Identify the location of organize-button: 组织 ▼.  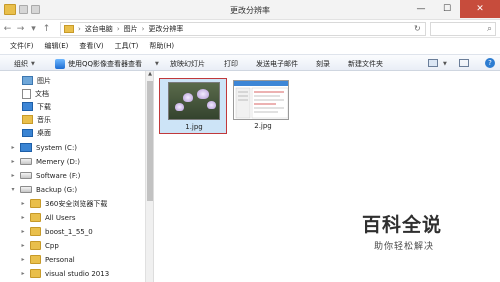
(24, 64).